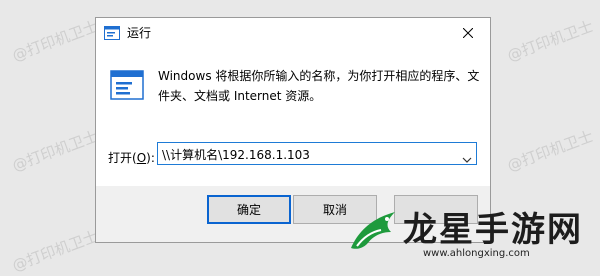 The height and width of the screenshot is (276, 600). What do you see at coordinates (293, 32) in the screenshot?
I see `title-bar: 运行` at bounding box center [293, 32].